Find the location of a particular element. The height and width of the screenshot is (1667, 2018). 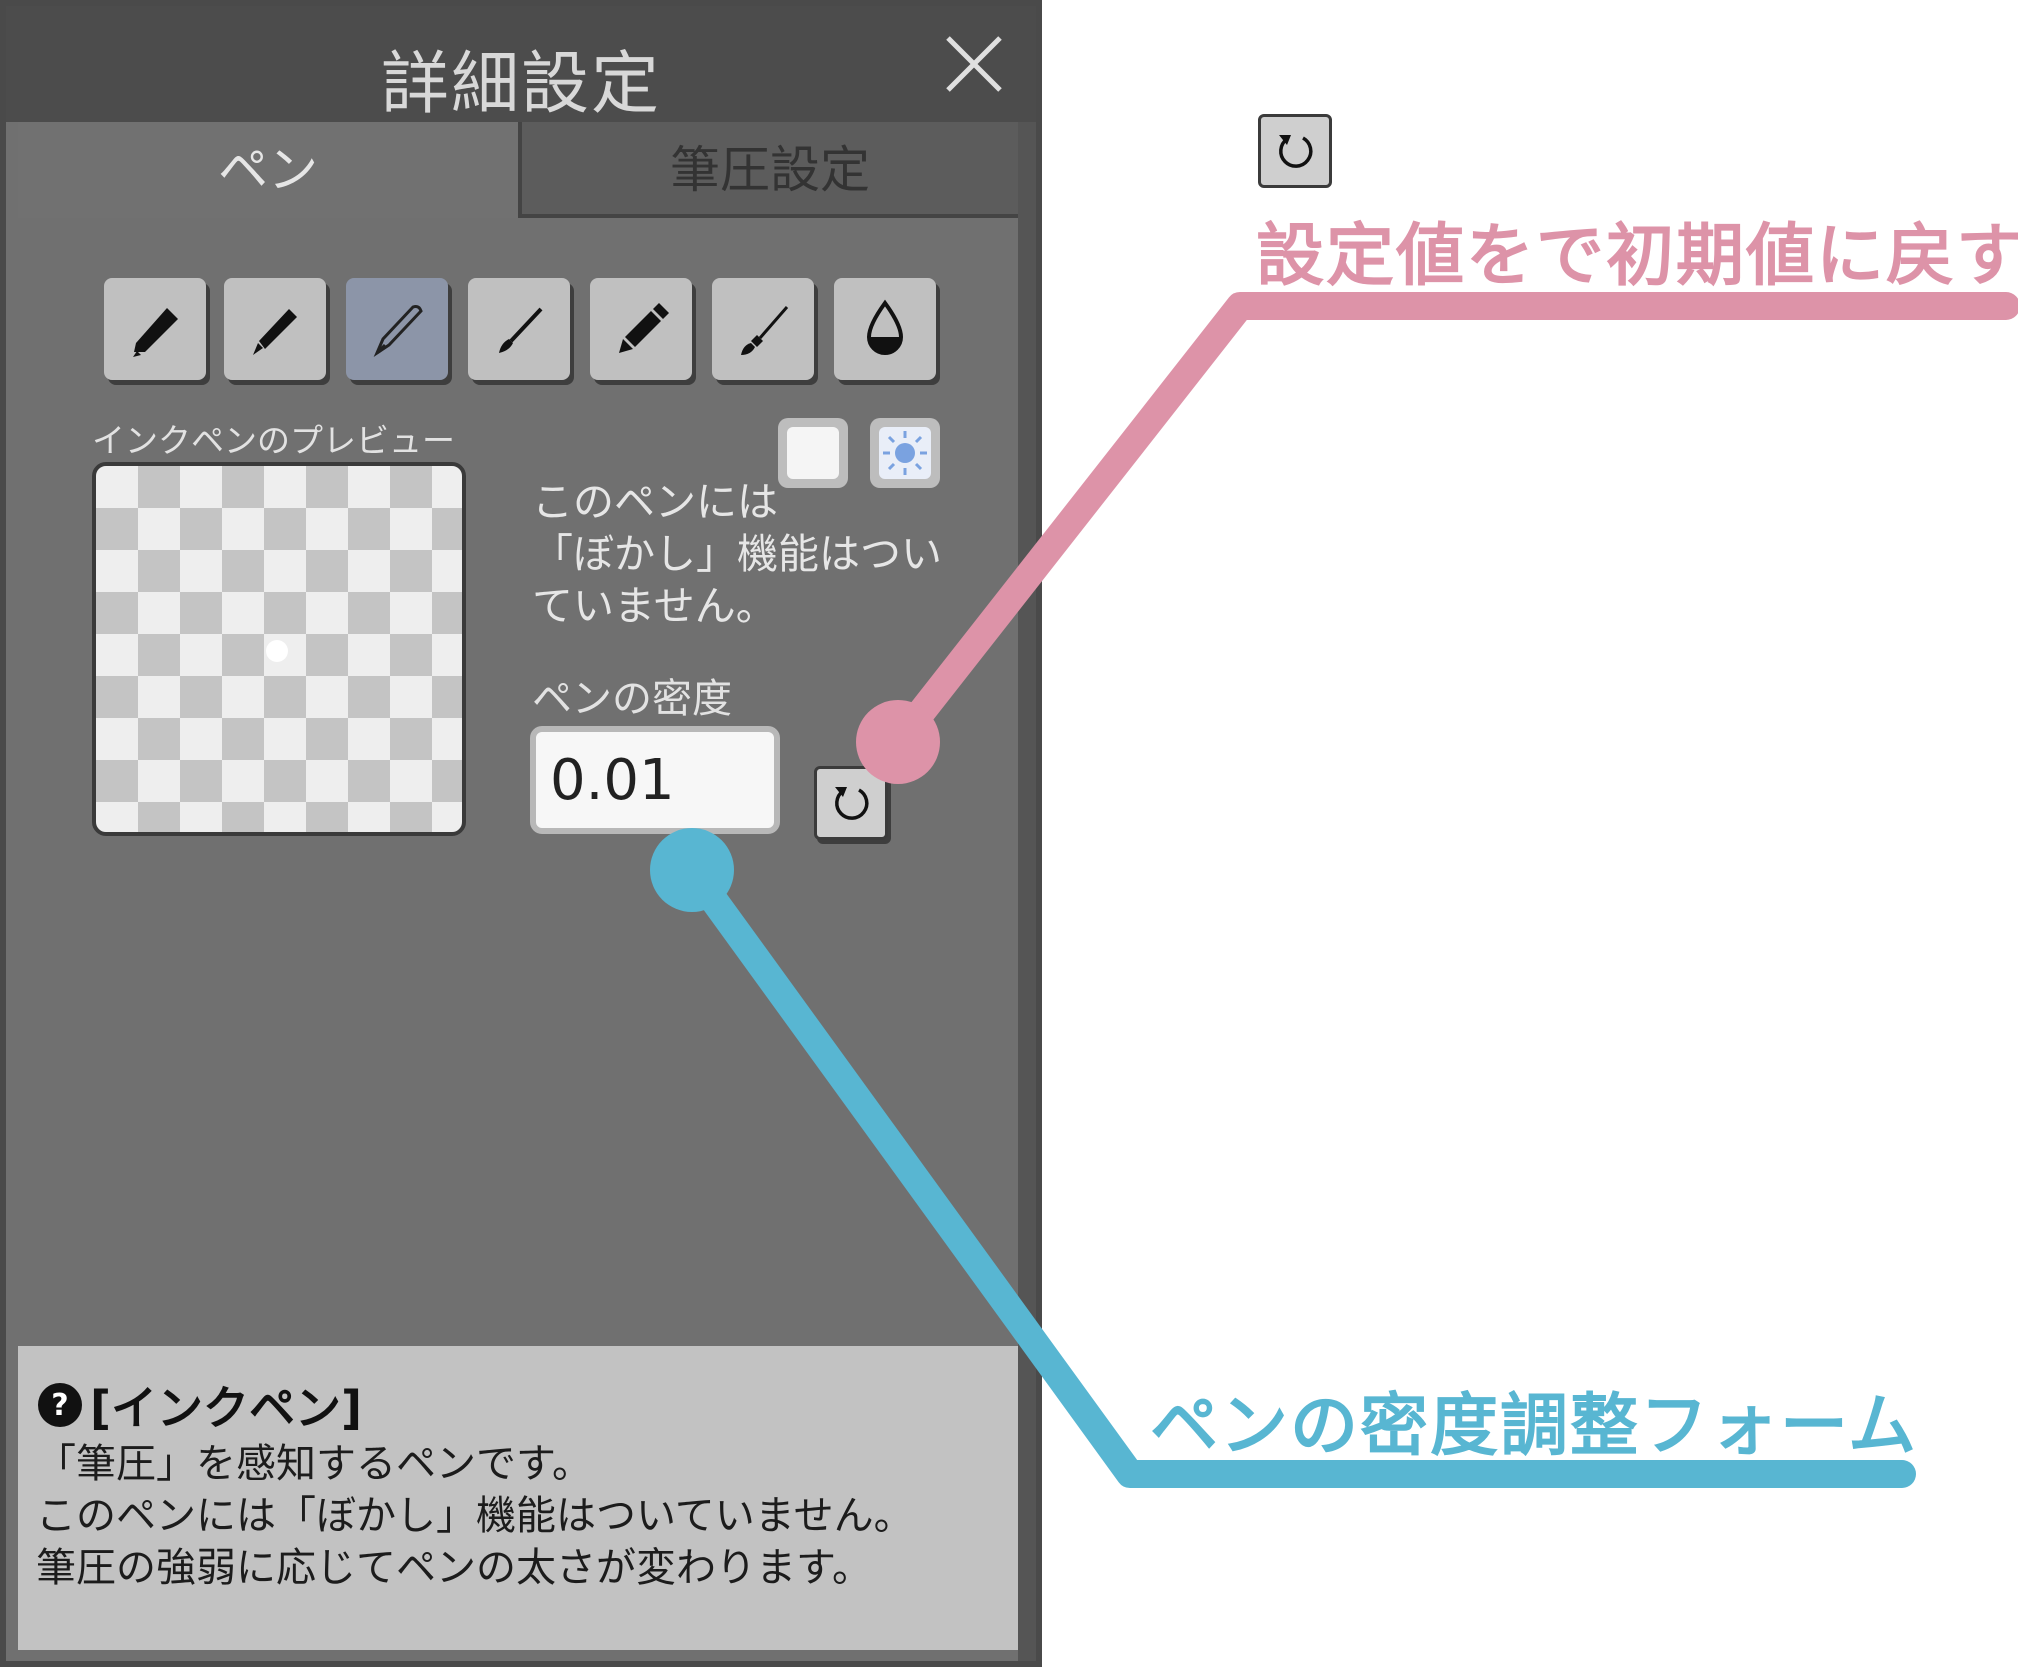

reset-icon is located at coordinates (1296, 151).